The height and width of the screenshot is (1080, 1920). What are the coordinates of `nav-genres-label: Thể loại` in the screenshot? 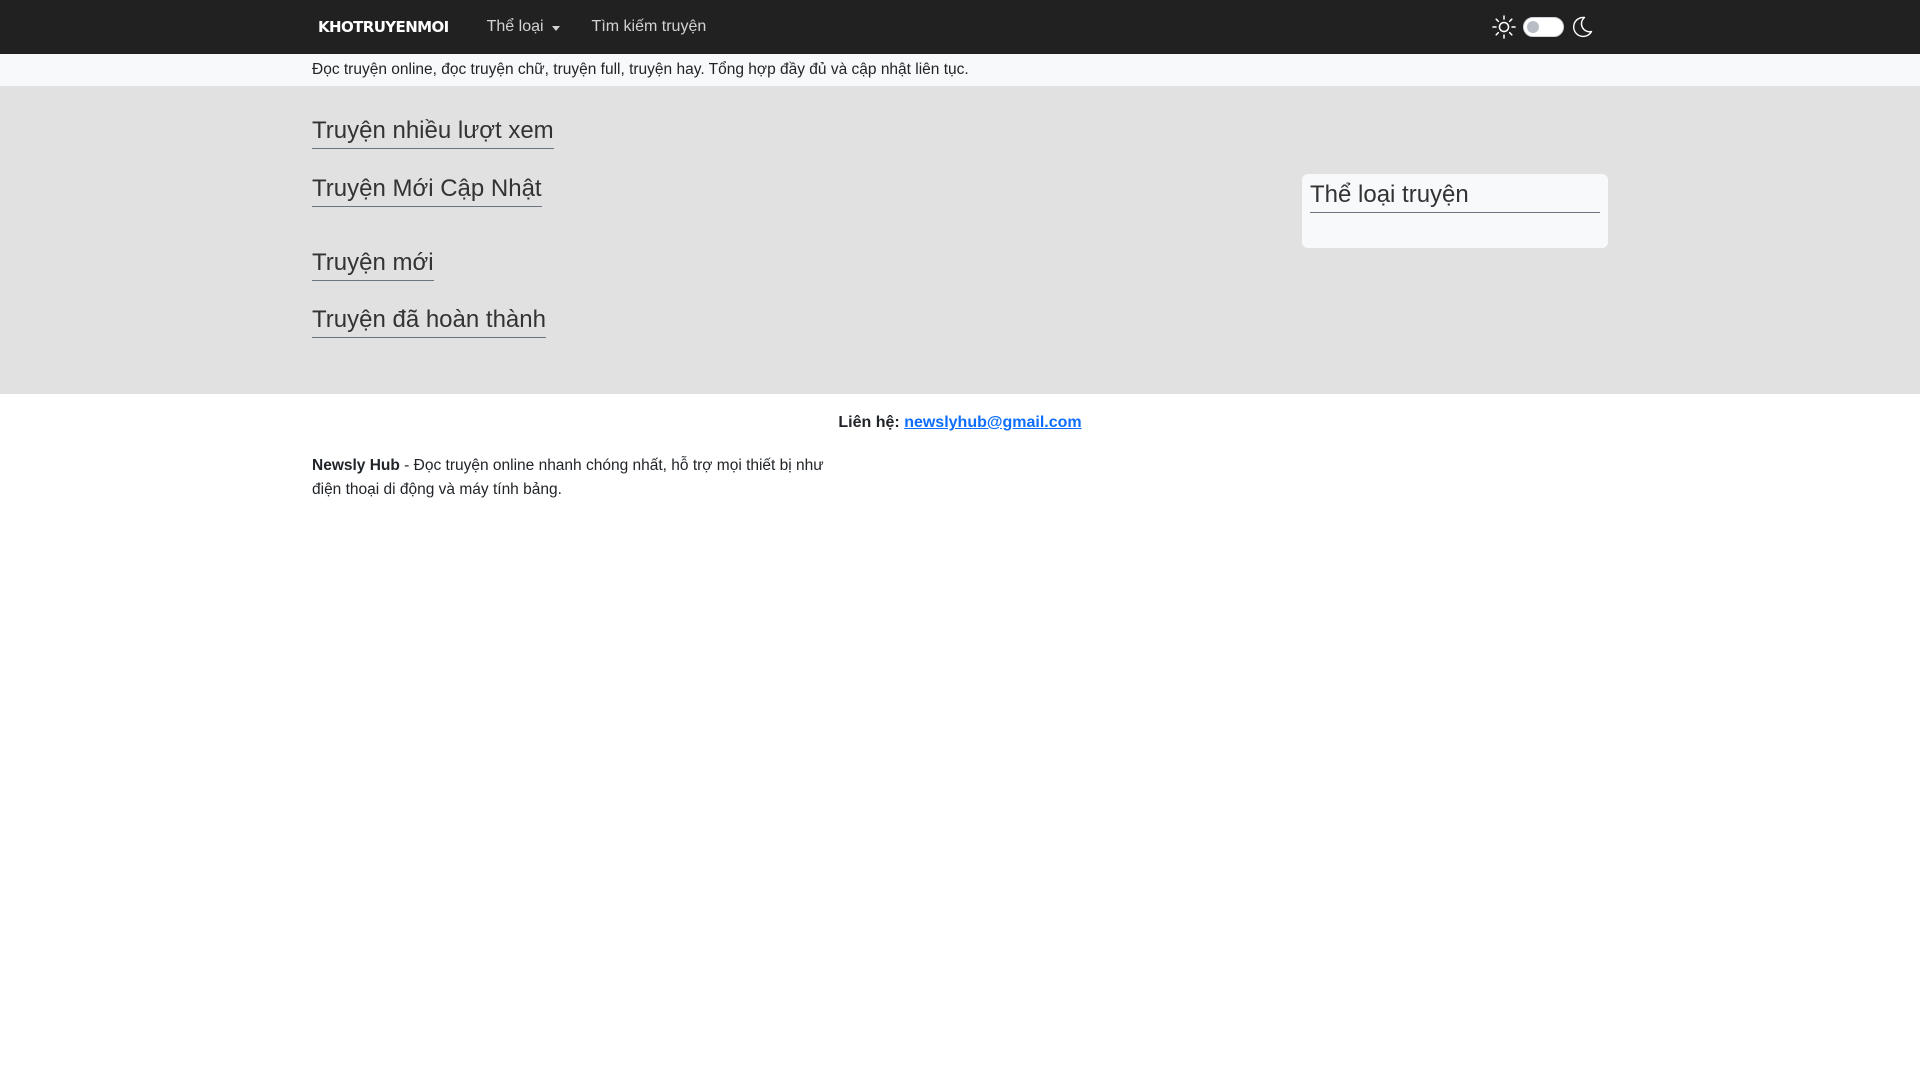 It's located at (515, 26).